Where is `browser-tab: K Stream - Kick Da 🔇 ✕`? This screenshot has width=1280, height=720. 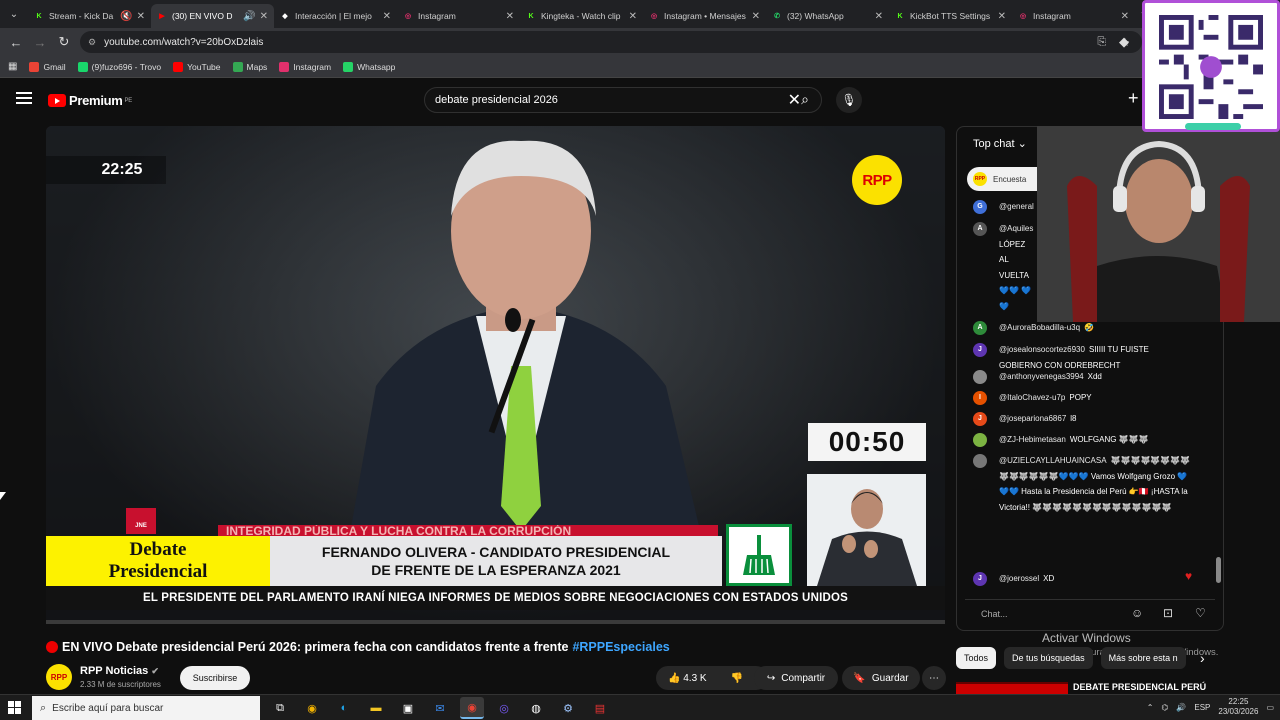
browser-tab: K Stream - Kick Da 🔇 ✕ is located at coordinates (89, 16).